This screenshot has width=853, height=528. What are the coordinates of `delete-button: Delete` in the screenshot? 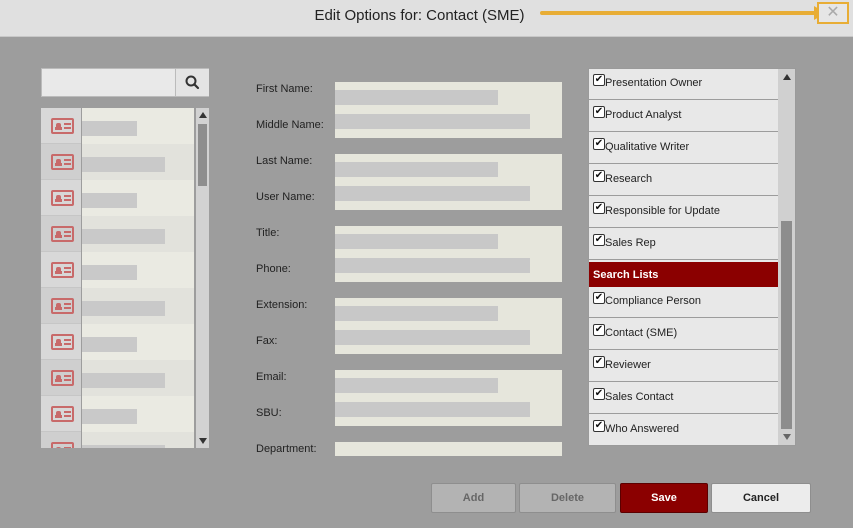 It's located at (567, 498).